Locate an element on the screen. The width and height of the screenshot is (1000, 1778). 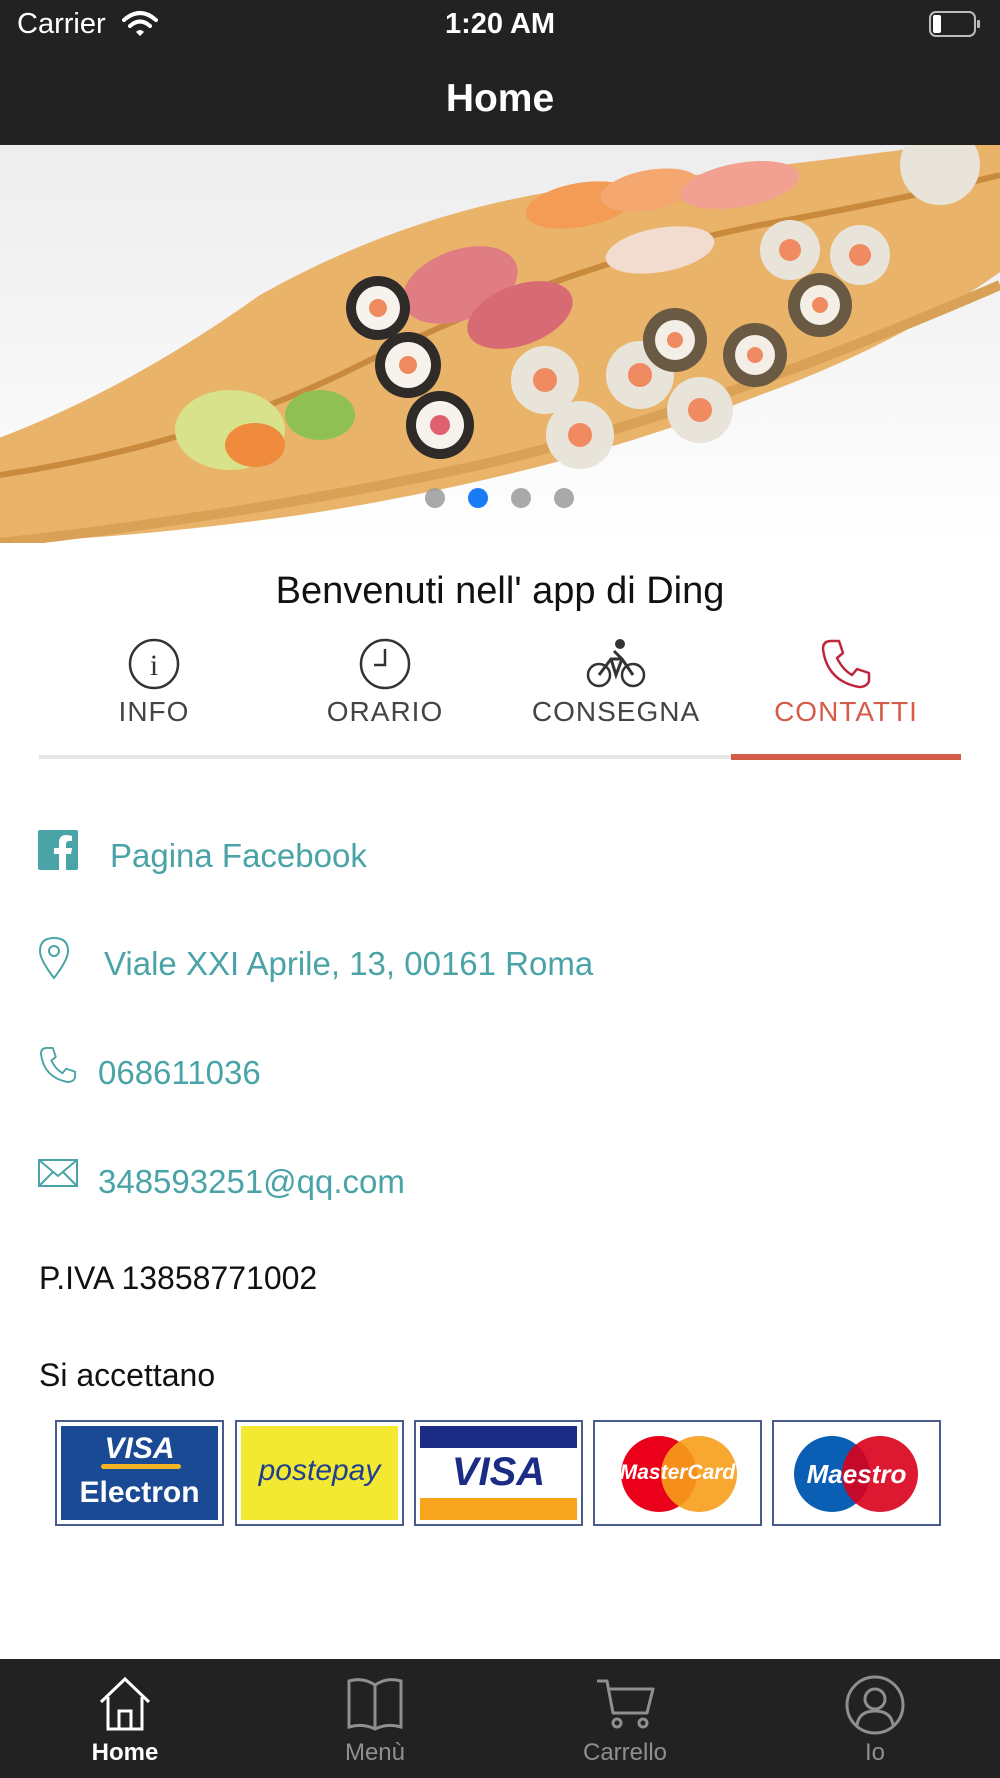
tab-contatti: CONTATTI is located at coordinates (846, 693).